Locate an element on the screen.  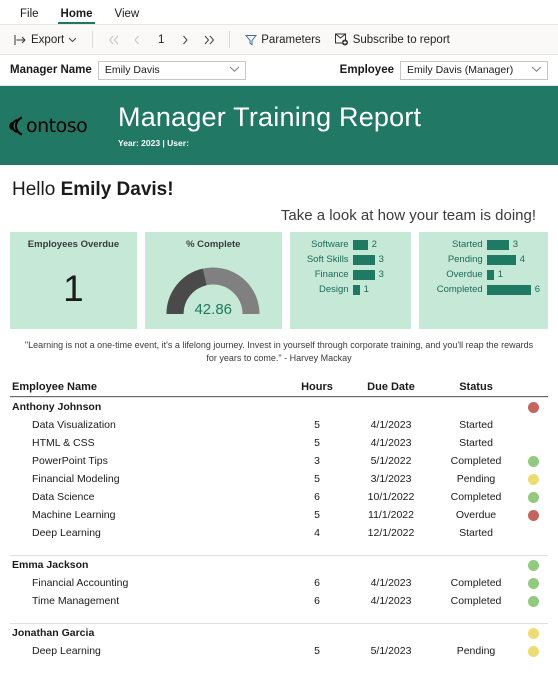
group-status-dot is located at coordinates (533, 633).